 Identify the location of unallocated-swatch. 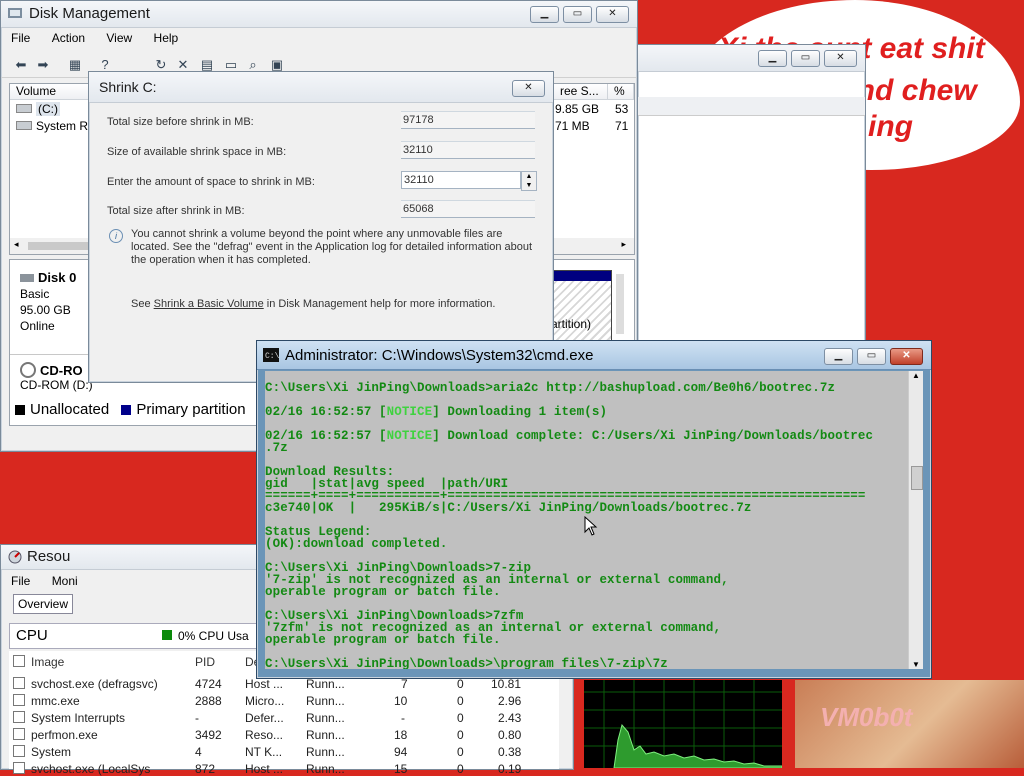
(20, 410).